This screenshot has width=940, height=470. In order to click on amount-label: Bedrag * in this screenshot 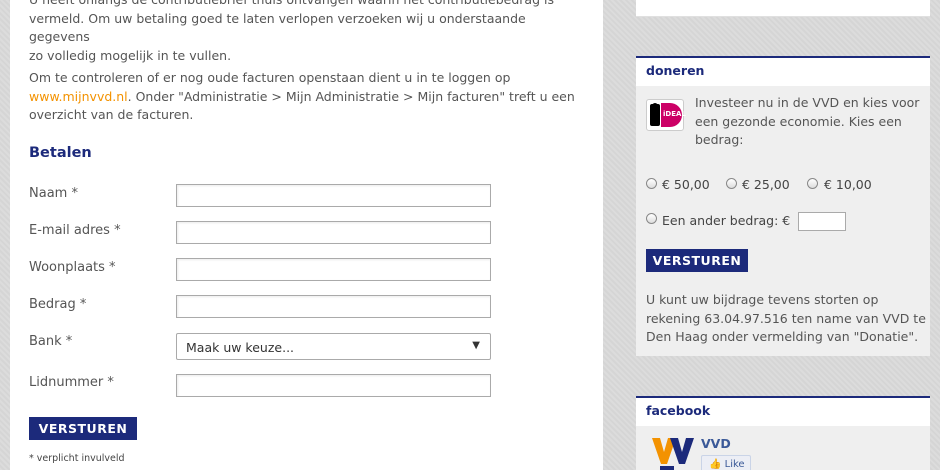, I will do `click(58, 304)`.